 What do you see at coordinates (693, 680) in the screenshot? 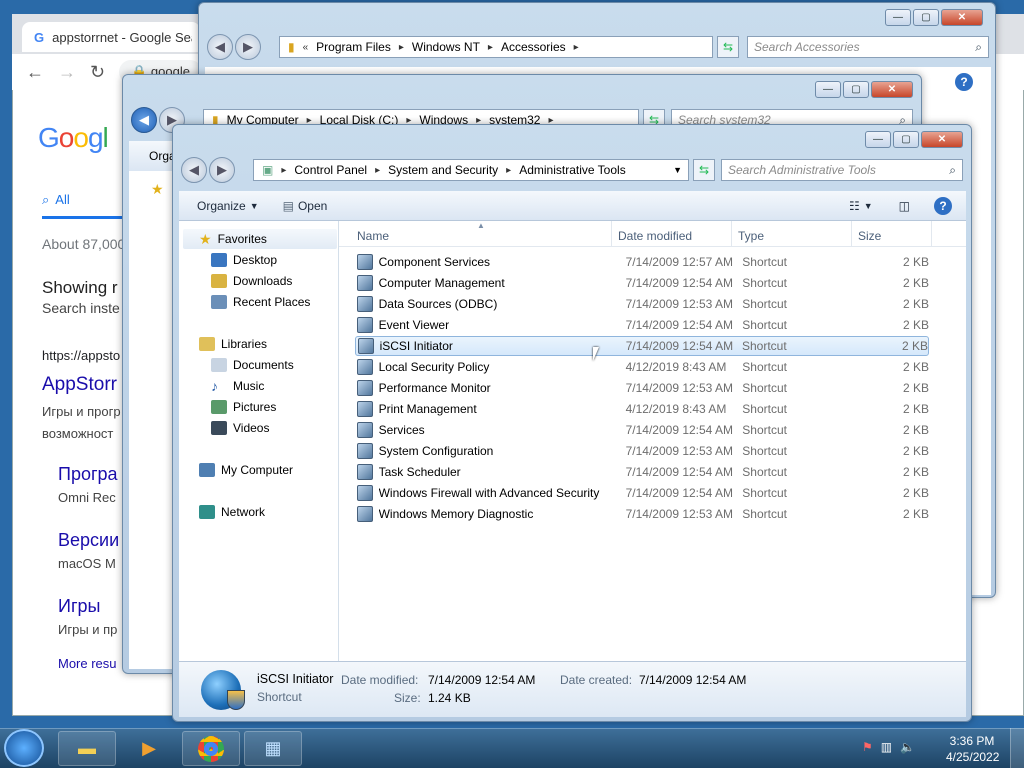
I see `details-date-created: 7/14/2009 12:54 AM` at bounding box center [693, 680].